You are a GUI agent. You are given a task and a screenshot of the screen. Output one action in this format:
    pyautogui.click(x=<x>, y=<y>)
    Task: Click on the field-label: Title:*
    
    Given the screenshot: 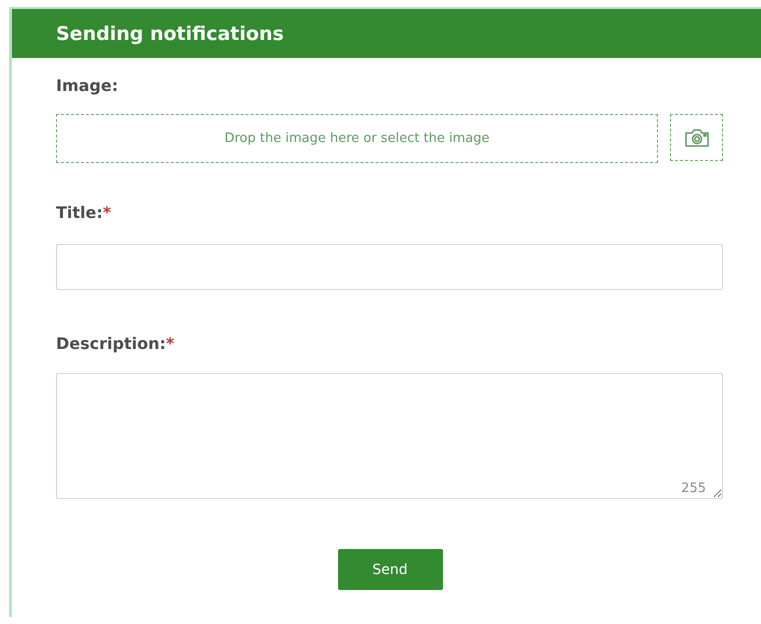 What is the action you would take?
    pyautogui.click(x=84, y=212)
    